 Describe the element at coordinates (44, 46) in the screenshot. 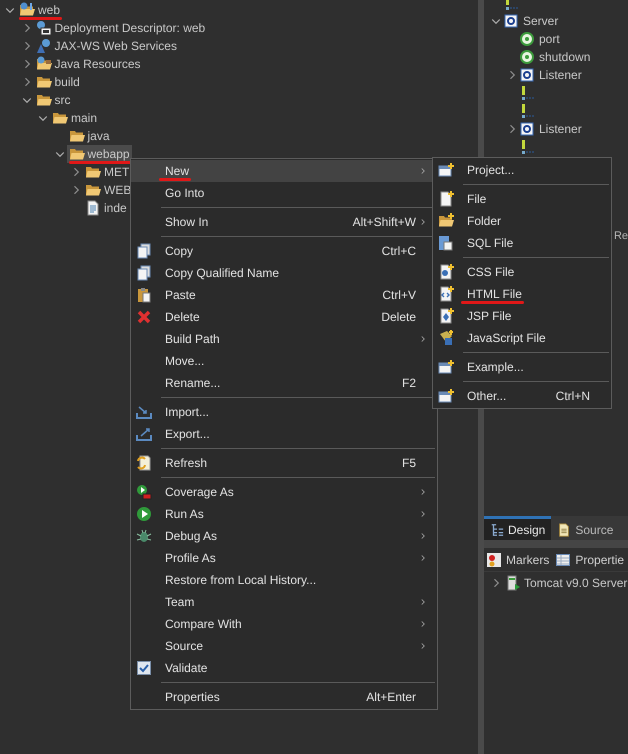

I see `globe-figure-icon` at that location.